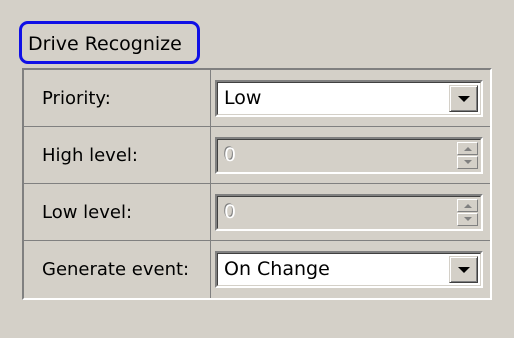 The height and width of the screenshot is (338, 514). I want to click on low-level-spinbox: 0, so click(349, 212).